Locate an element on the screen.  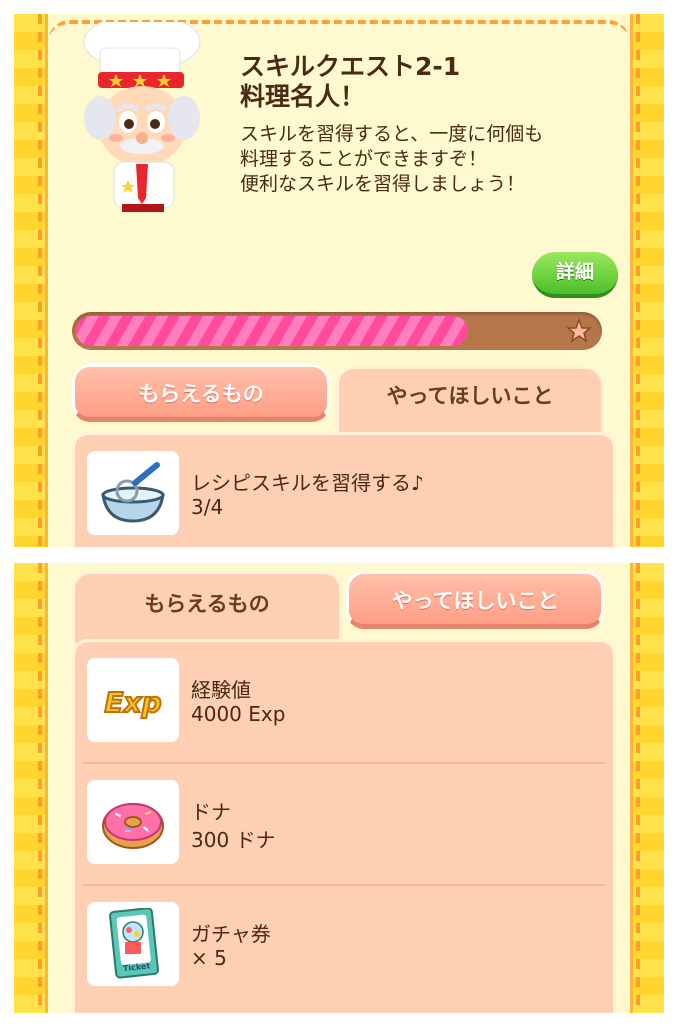
reward-thumbnail: Exp is located at coordinates (133, 700).